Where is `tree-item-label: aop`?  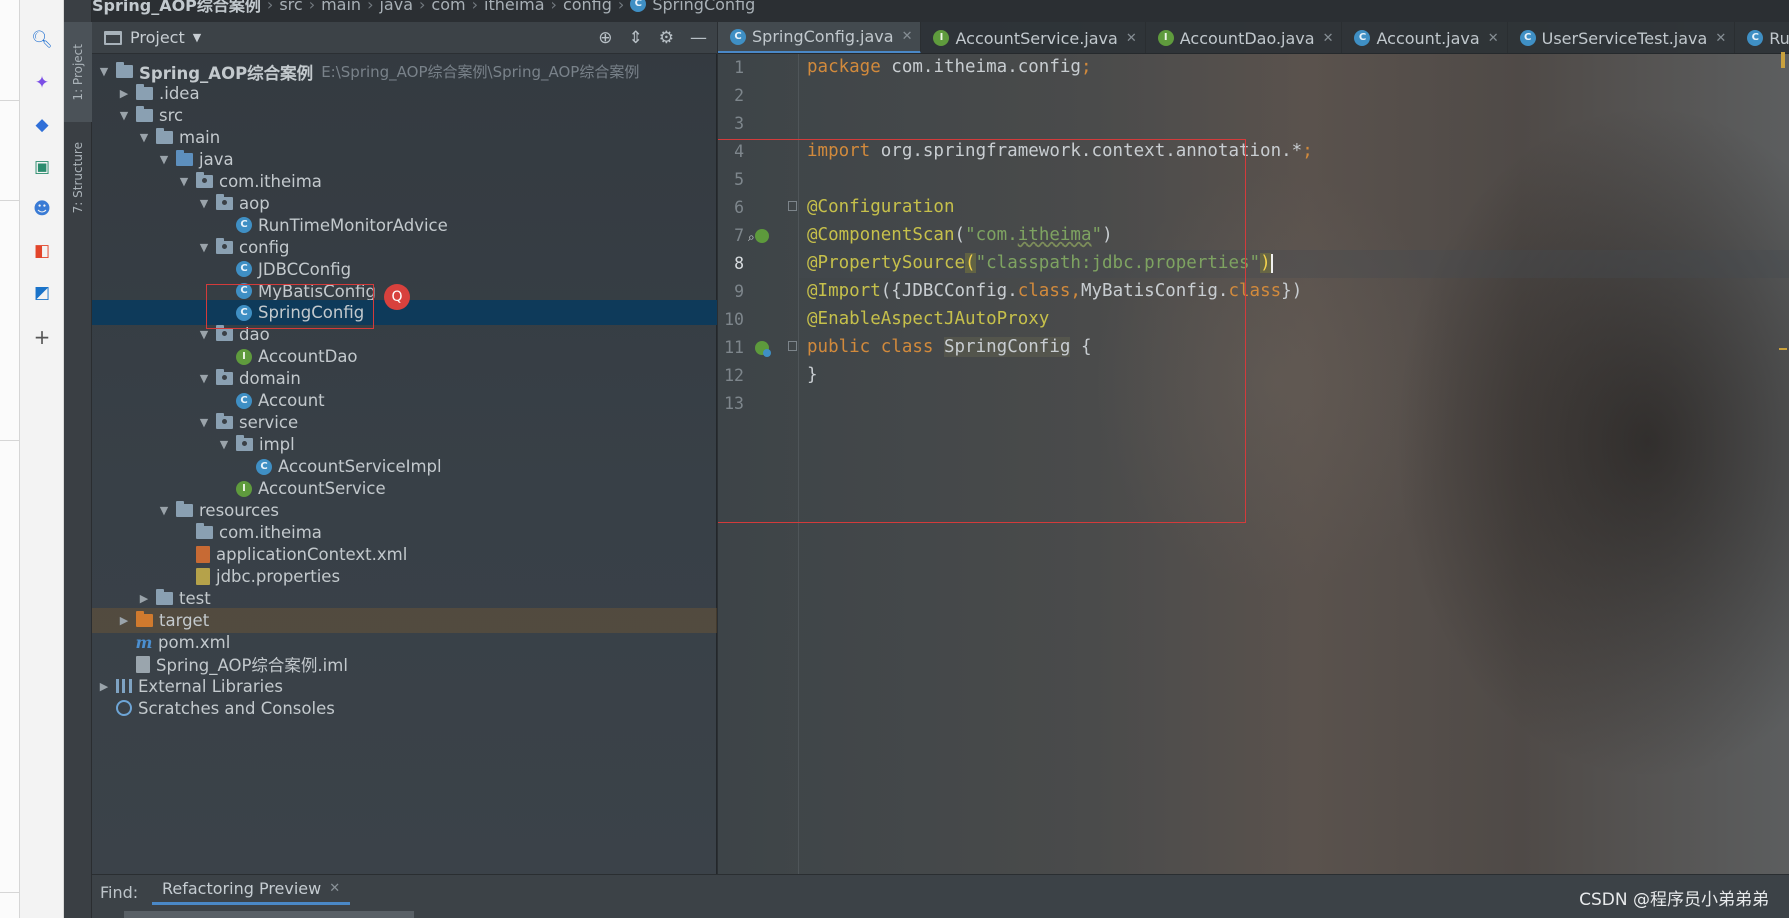
tree-item-label: aop is located at coordinates (254, 203).